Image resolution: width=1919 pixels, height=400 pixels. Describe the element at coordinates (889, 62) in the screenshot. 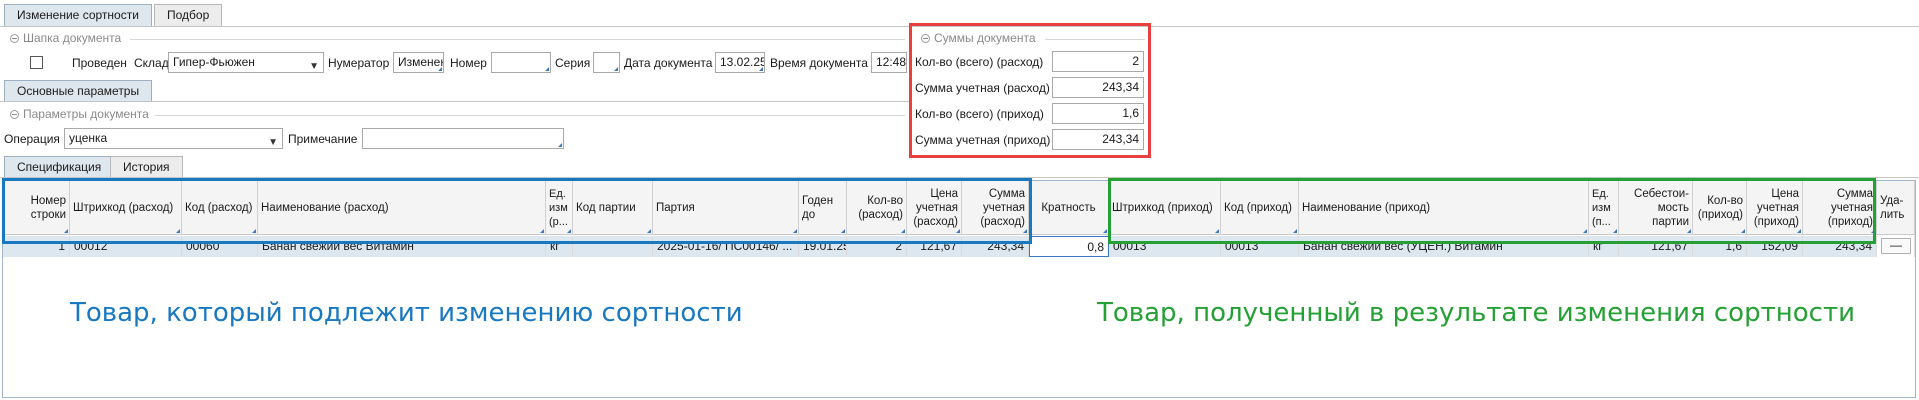

I see `time-field: 12:48` at that location.